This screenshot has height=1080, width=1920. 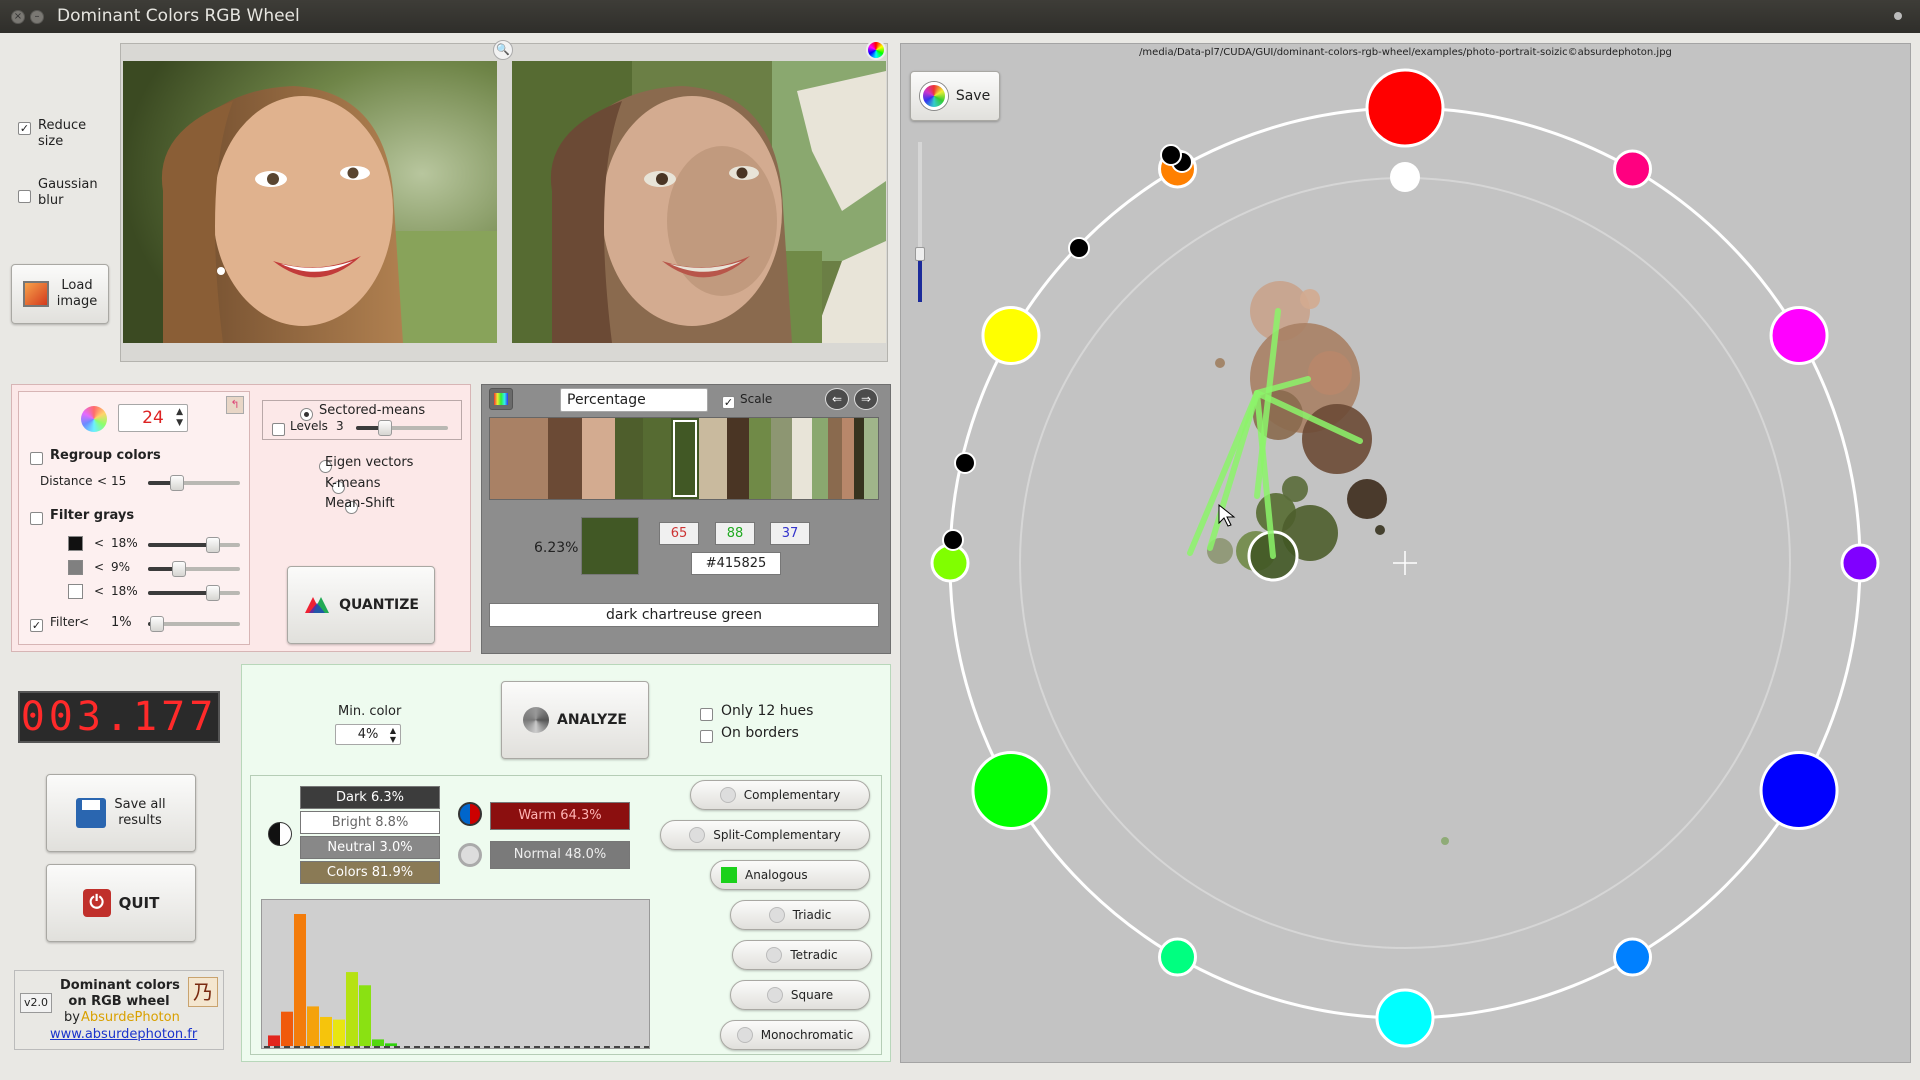 What do you see at coordinates (795, 1035) in the screenshot?
I see `harmony-button: Monochromatic` at bounding box center [795, 1035].